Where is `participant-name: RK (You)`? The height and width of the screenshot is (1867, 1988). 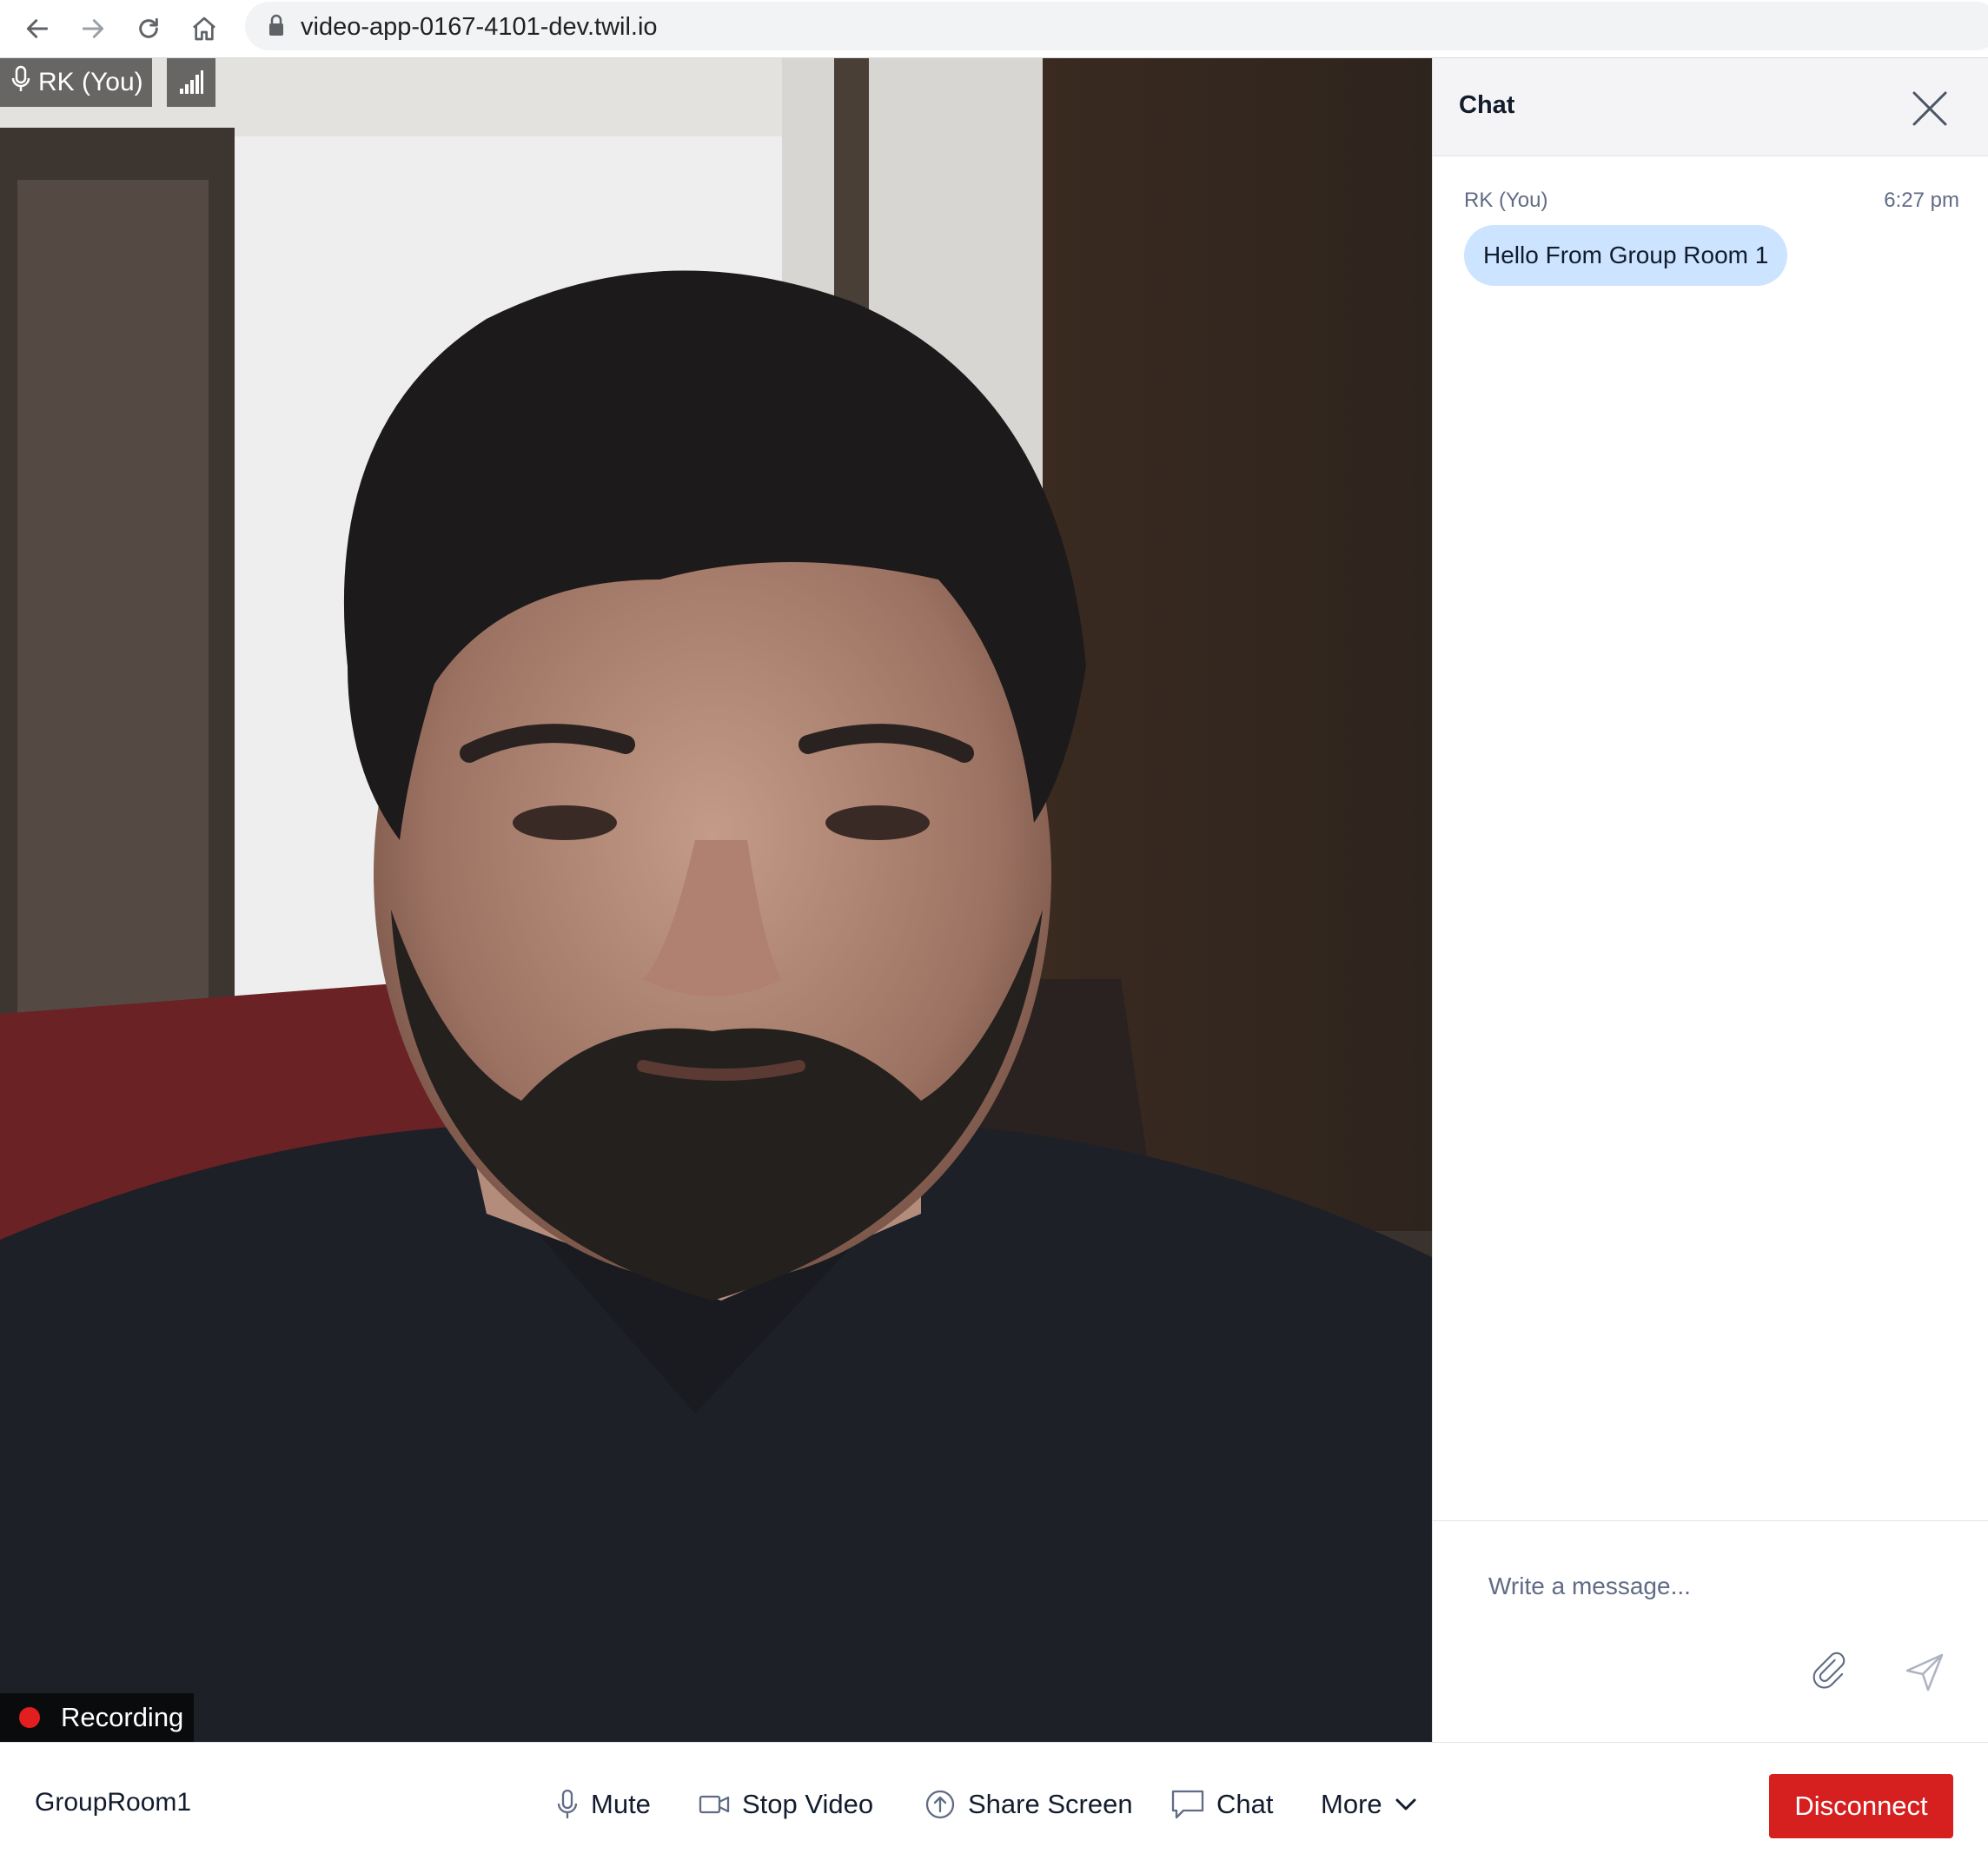 participant-name: RK (You) is located at coordinates (90, 82).